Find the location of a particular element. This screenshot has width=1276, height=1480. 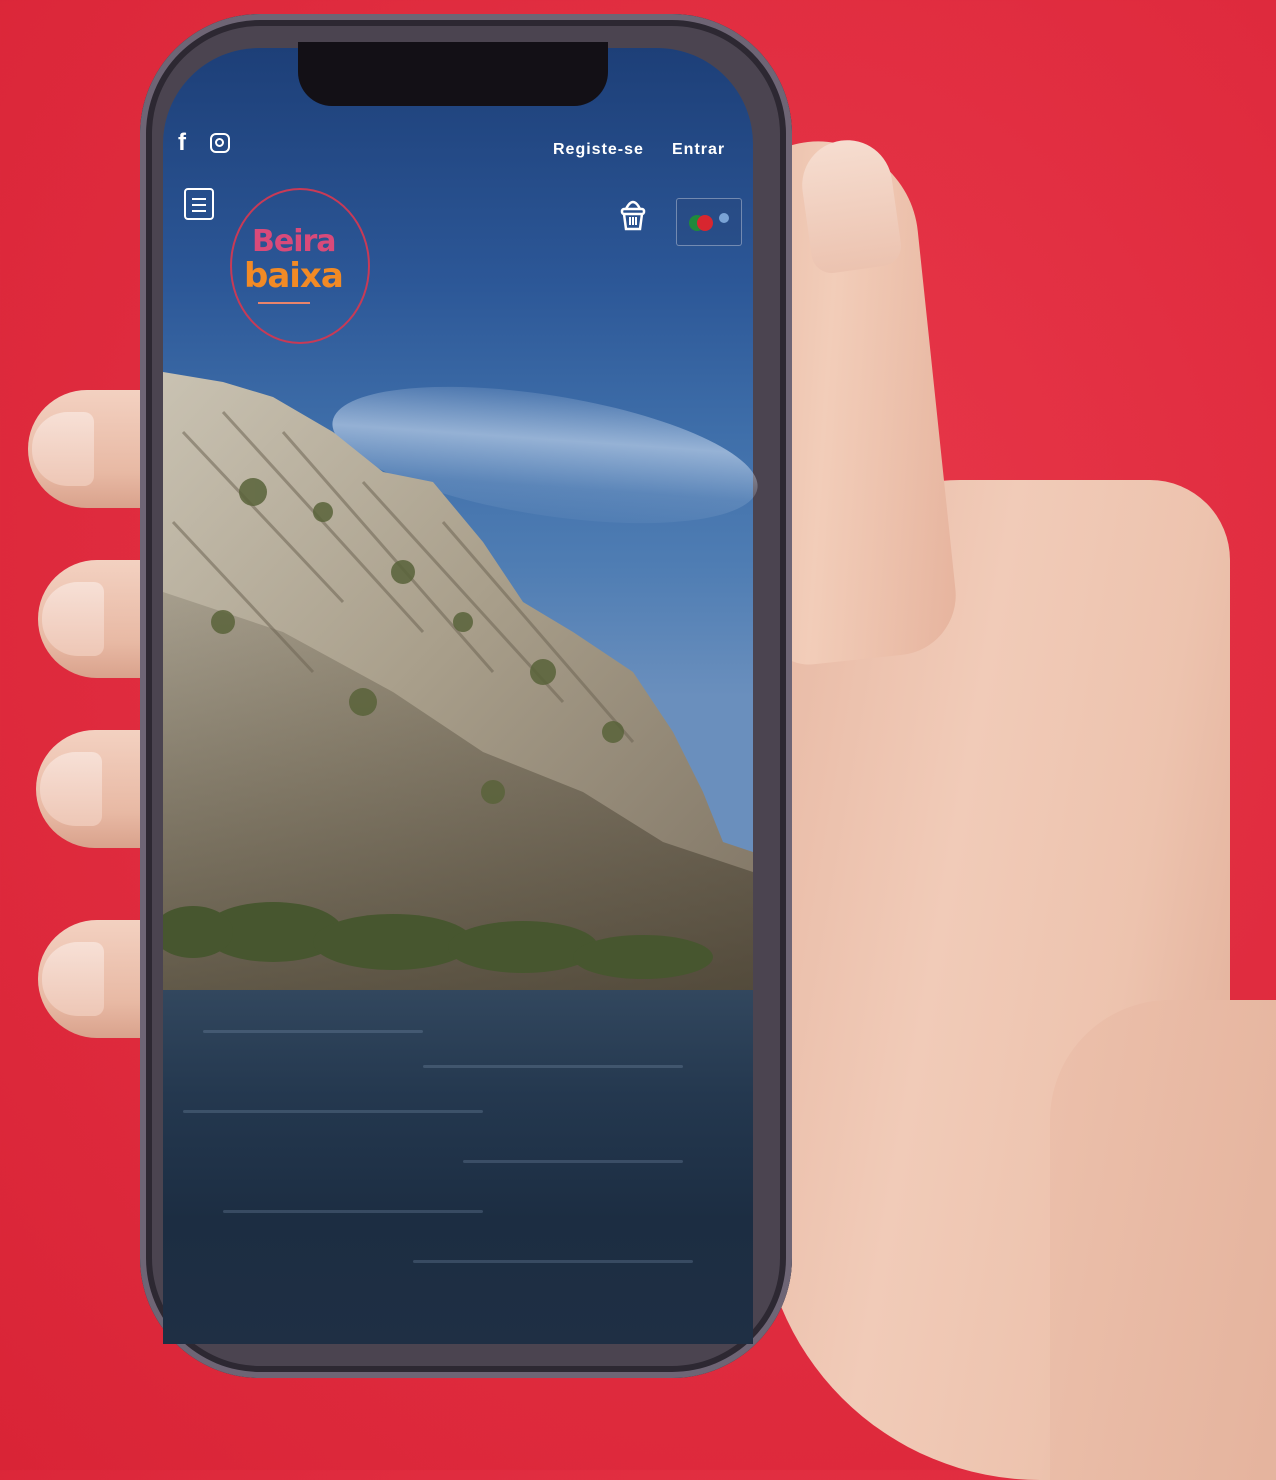

facebook-icon: f is located at coordinates (182, 143).